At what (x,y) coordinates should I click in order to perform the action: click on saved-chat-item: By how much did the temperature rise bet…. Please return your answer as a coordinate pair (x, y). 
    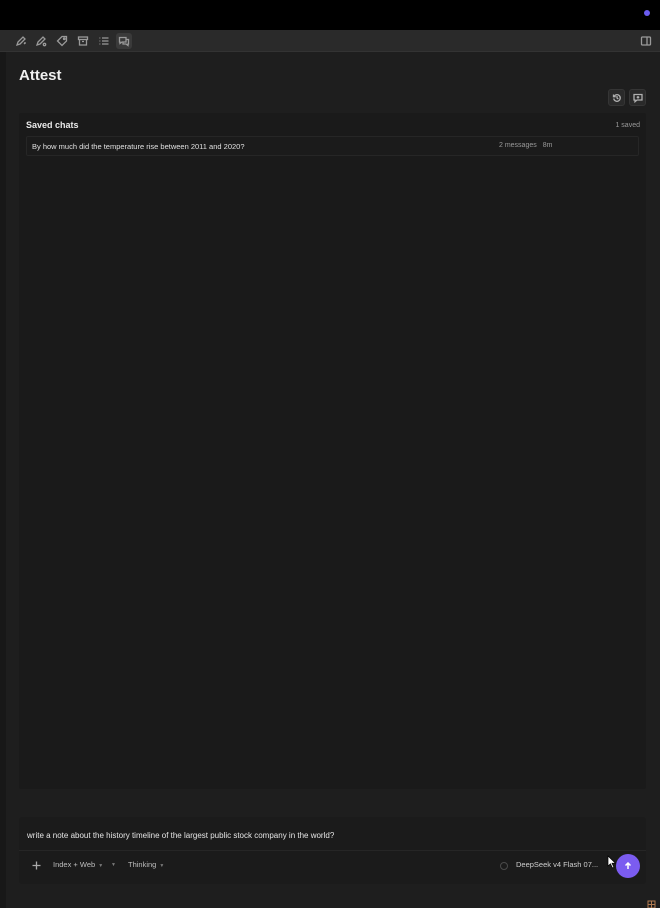
    Looking at the image, I should click on (332, 146).